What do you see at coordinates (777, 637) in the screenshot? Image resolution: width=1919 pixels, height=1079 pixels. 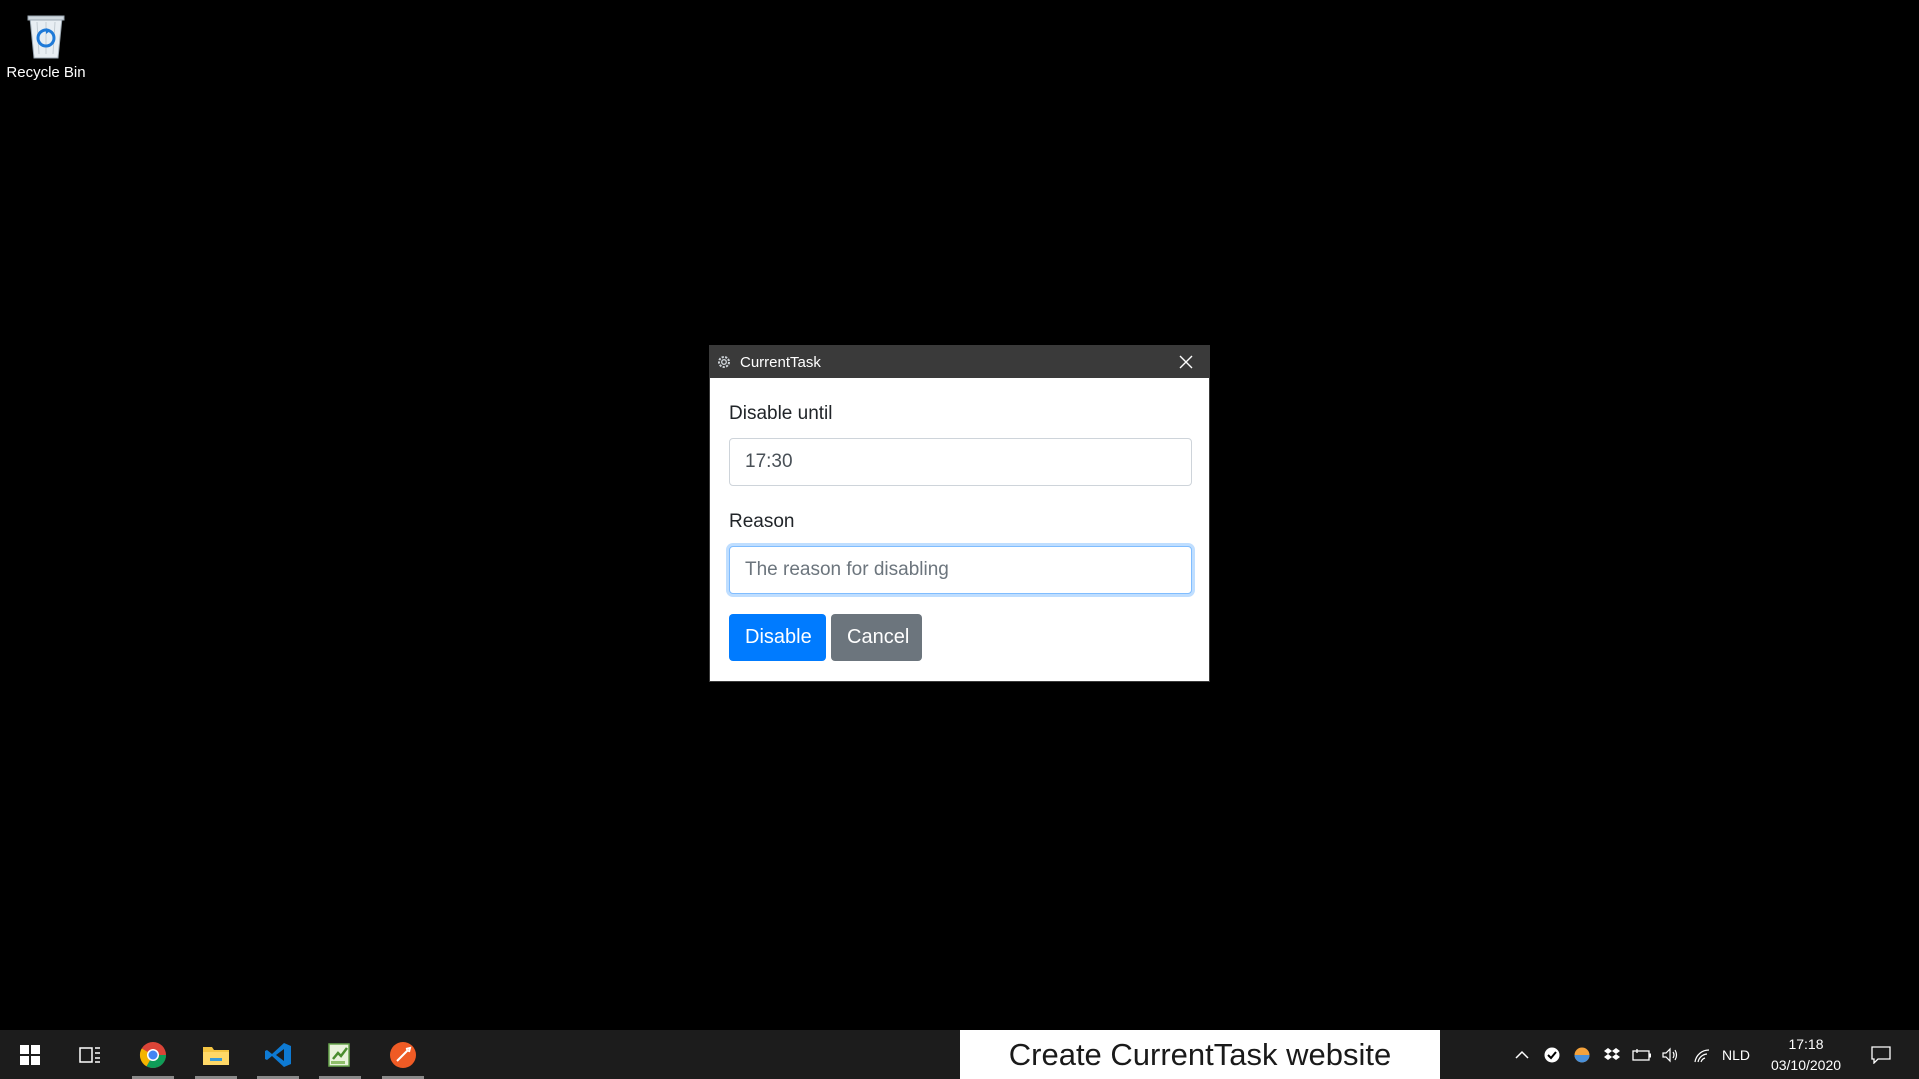 I see `disable-button: Disable` at bounding box center [777, 637].